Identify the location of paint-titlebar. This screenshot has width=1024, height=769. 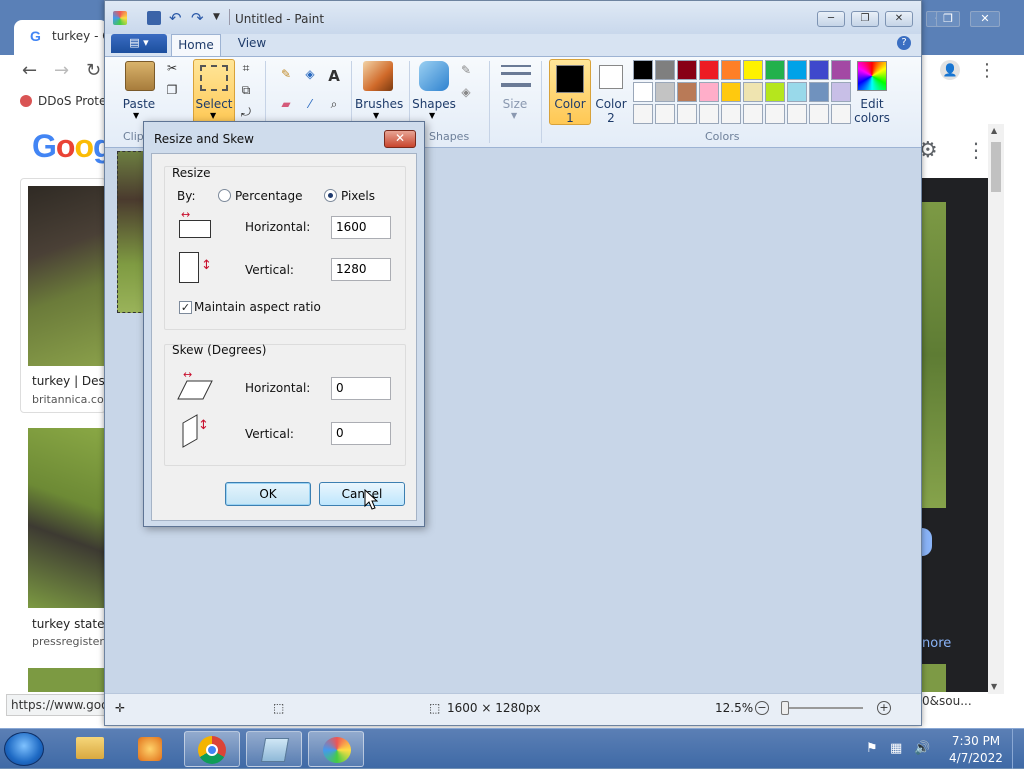
(513, 17).